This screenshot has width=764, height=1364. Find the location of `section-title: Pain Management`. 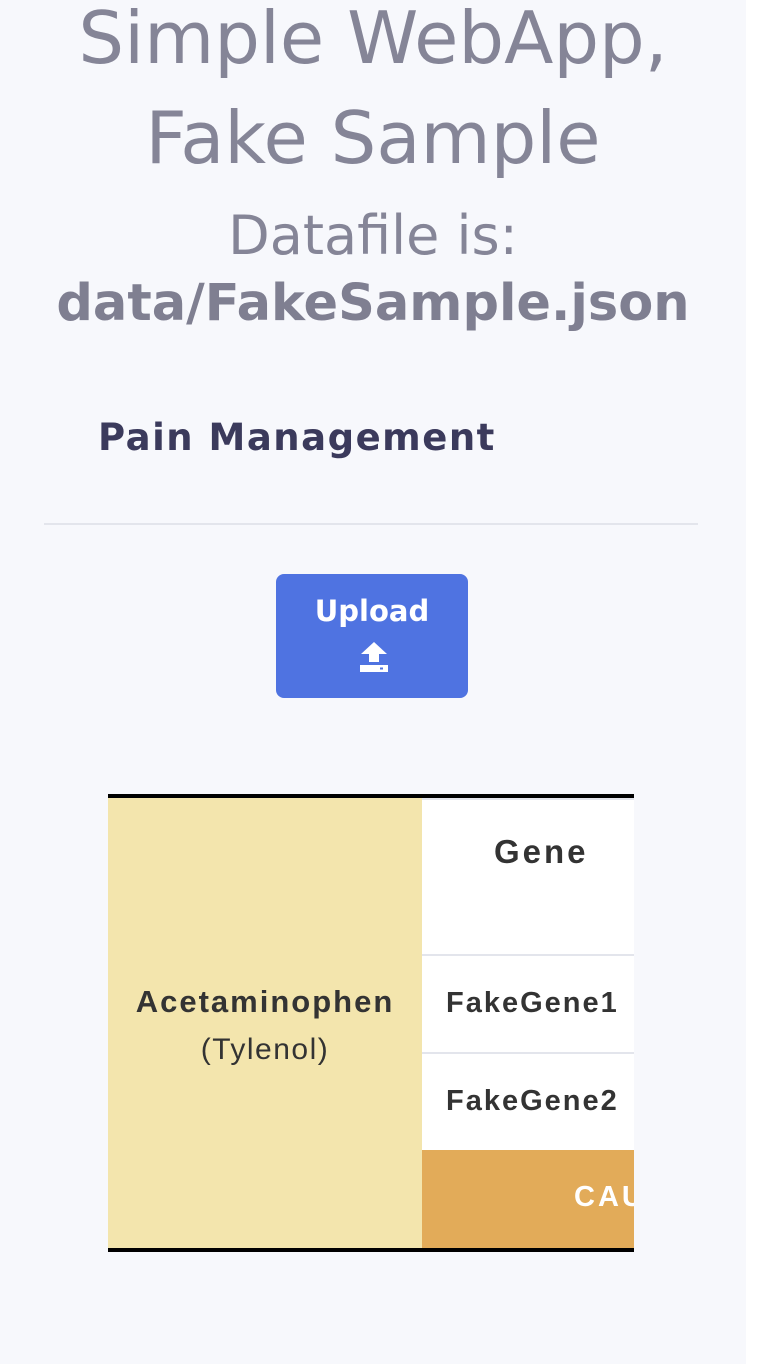

section-title: Pain Management is located at coordinates (297, 437).